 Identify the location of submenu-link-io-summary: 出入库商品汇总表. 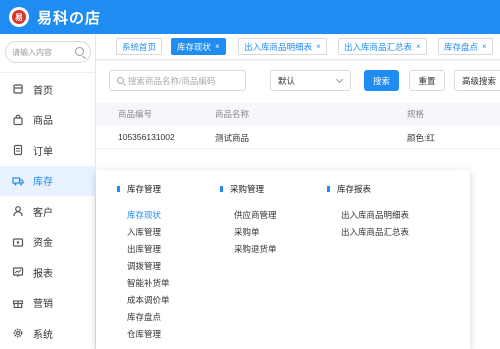
(375, 232).